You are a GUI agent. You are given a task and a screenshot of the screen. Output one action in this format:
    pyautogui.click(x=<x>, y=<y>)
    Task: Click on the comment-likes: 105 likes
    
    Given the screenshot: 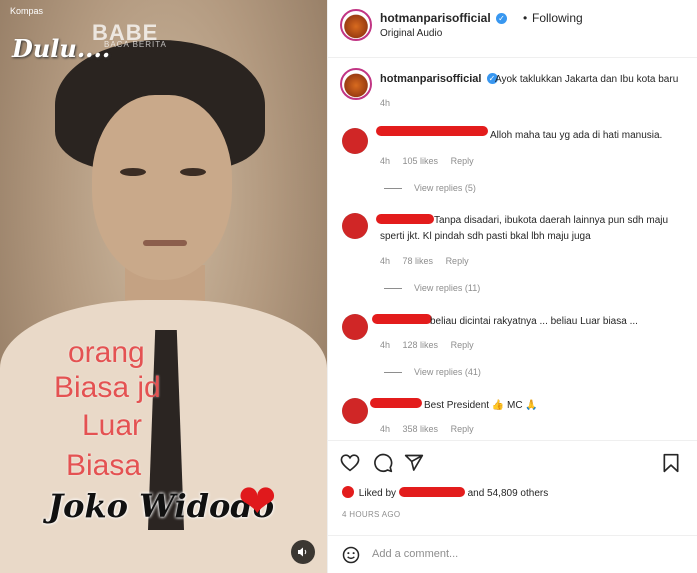 What is the action you would take?
    pyautogui.click(x=421, y=161)
    